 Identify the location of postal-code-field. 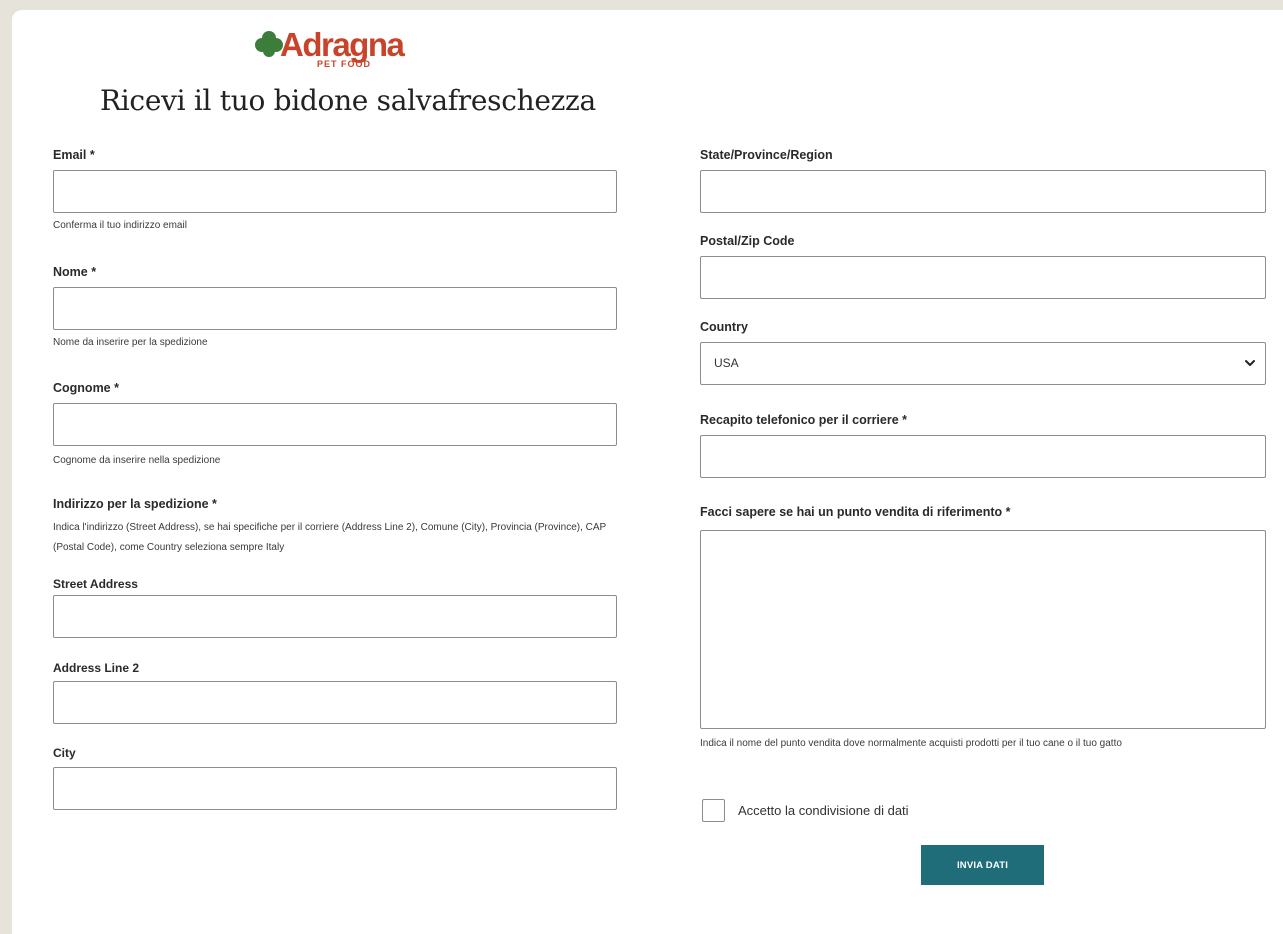
(983, 277).